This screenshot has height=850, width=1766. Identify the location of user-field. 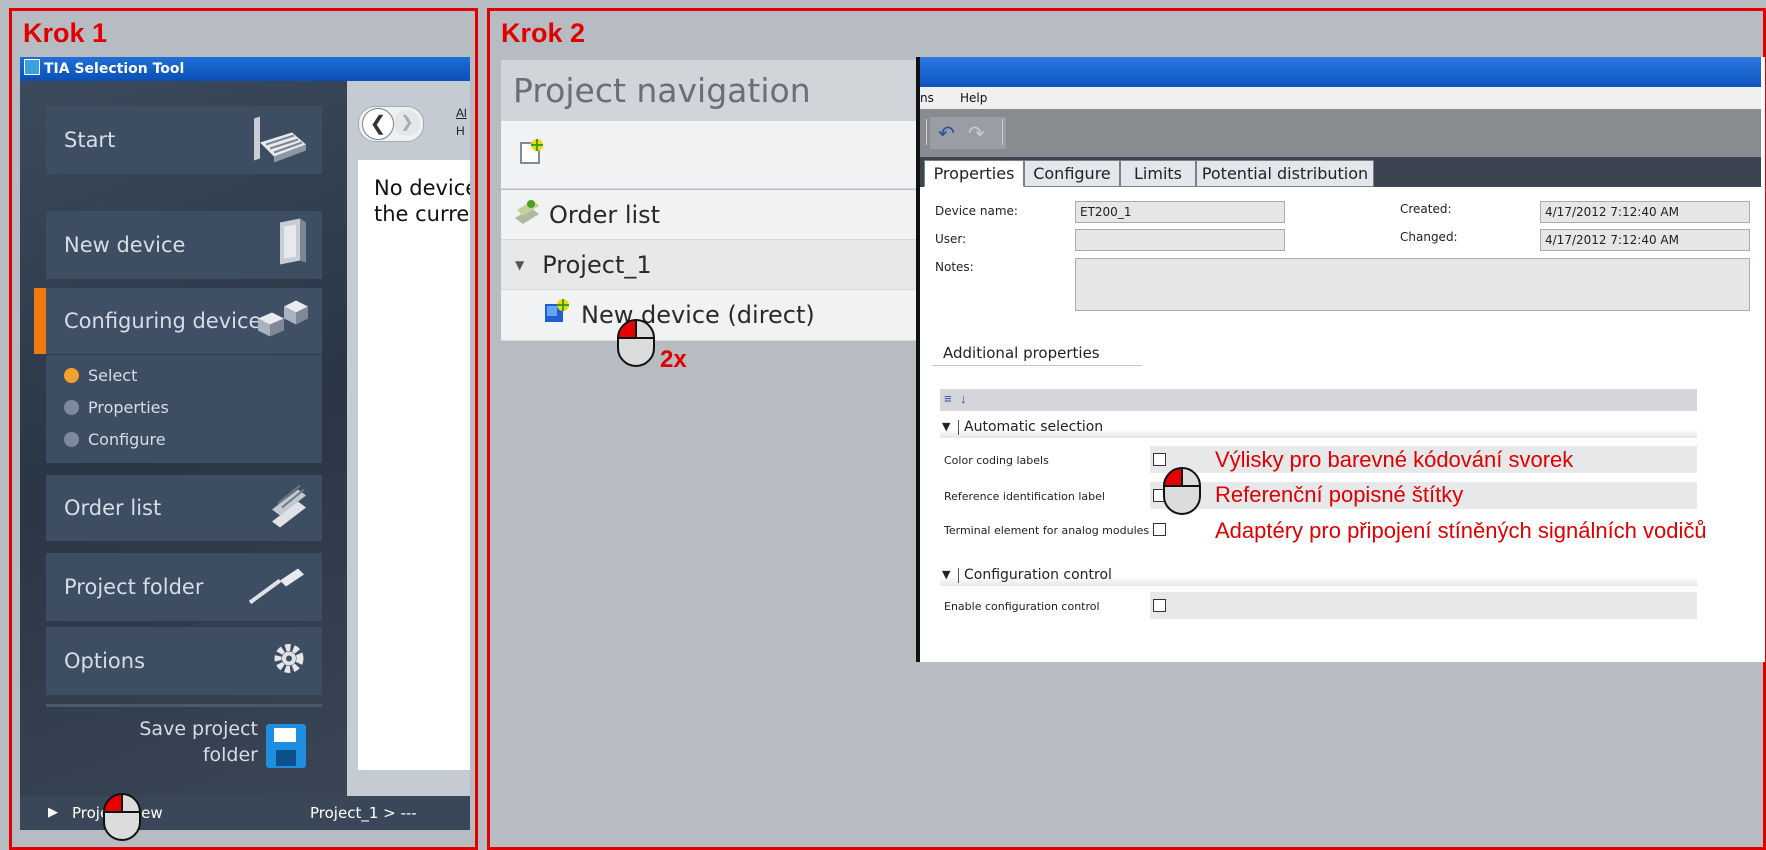
(1180, 240).